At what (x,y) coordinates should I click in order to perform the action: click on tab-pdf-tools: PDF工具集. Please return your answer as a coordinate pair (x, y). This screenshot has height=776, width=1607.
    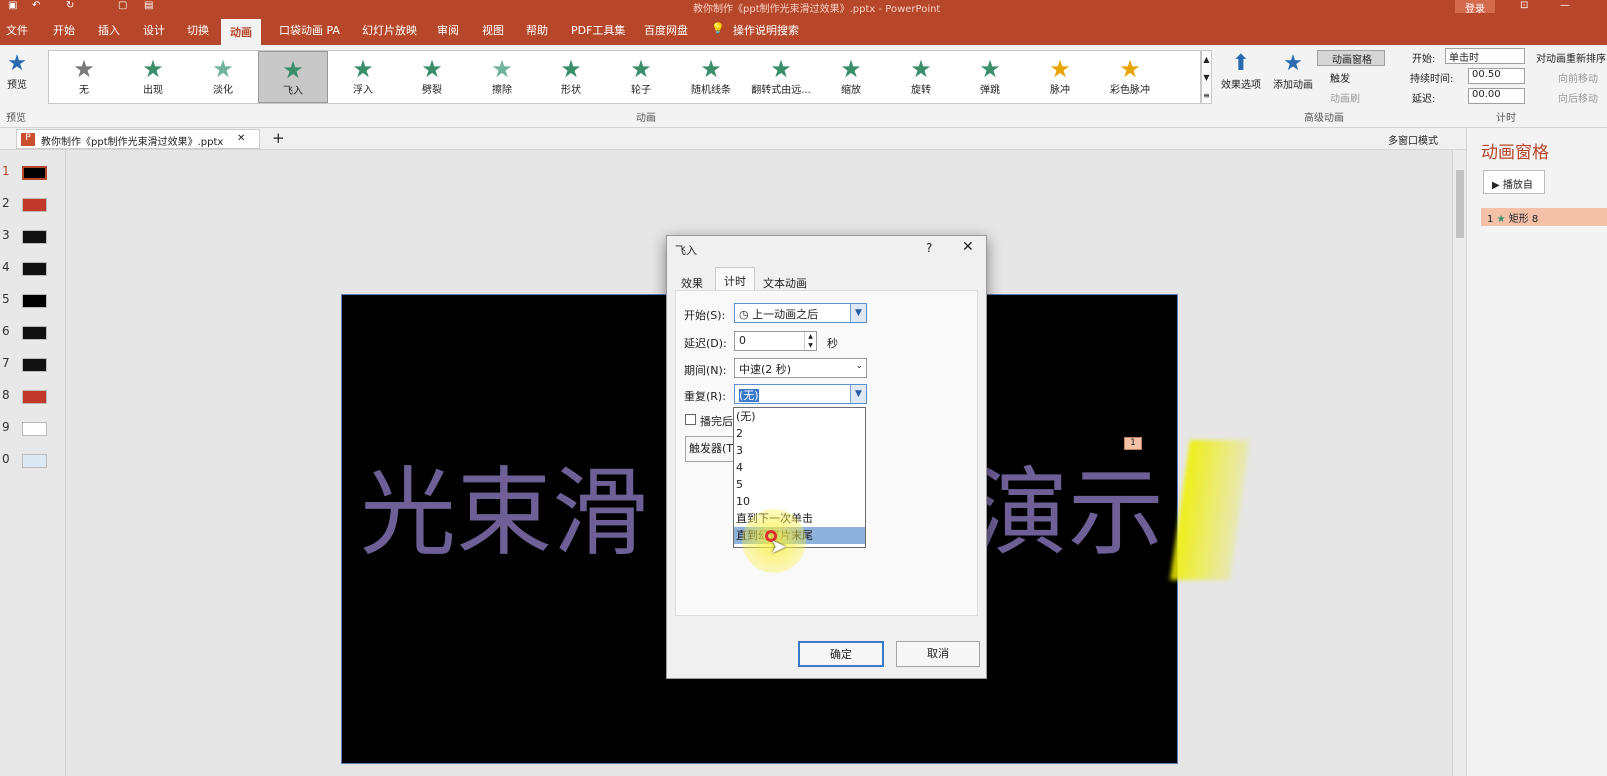
    Looking at the image, I should click on (598, 30).